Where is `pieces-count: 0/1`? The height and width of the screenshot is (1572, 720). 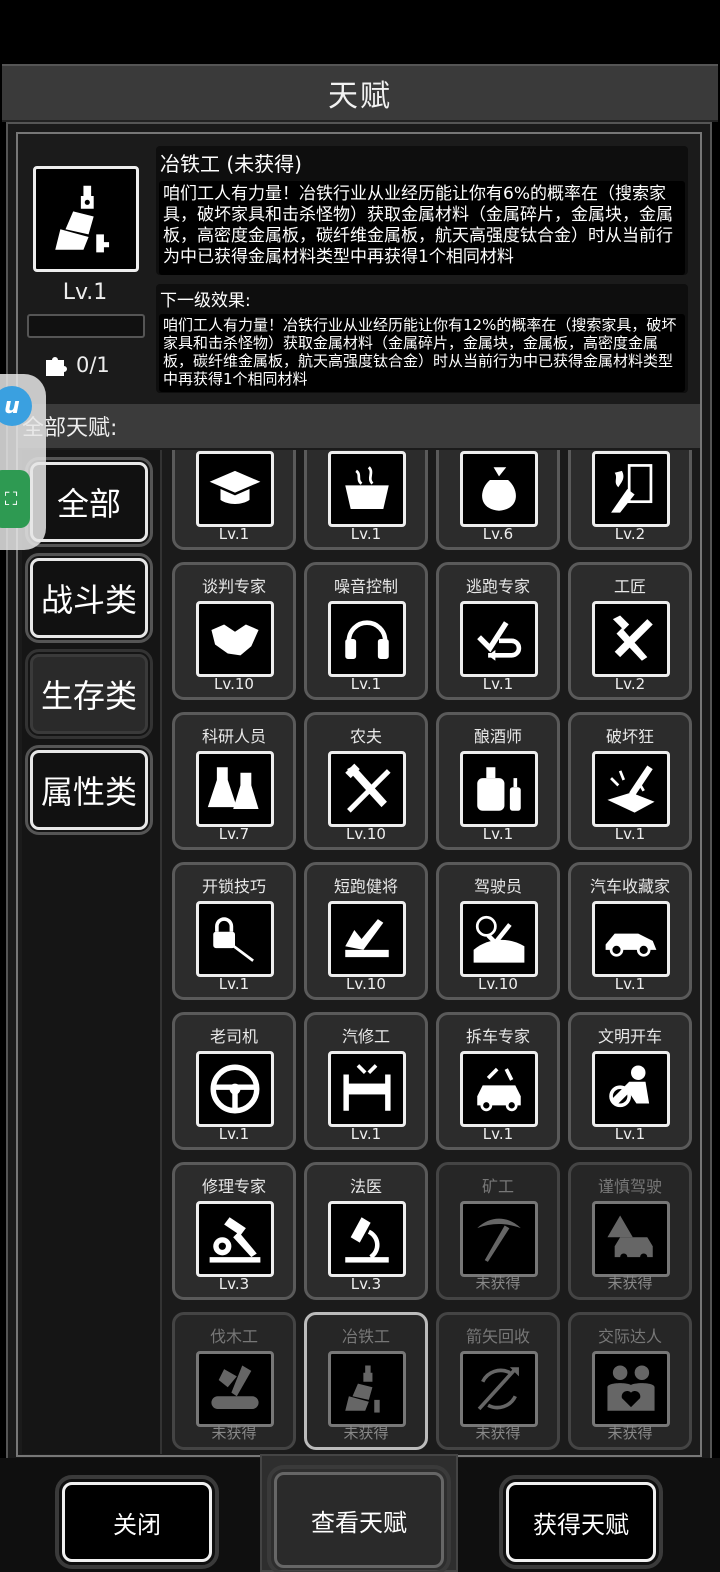
pieces-count: 0/1 is located at coordinates (93, 365).